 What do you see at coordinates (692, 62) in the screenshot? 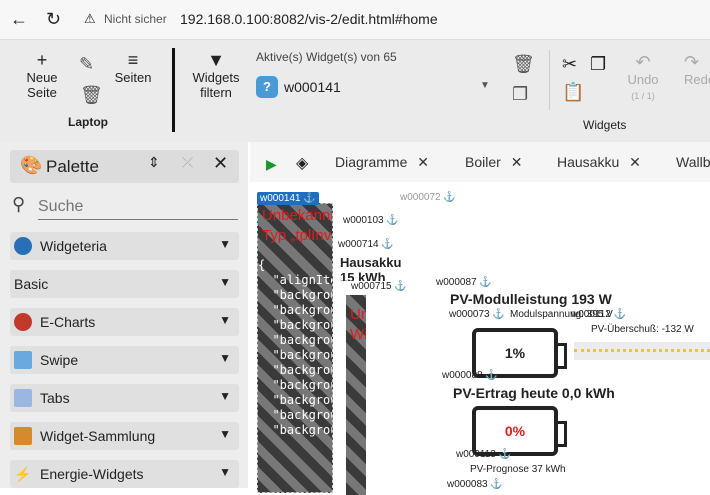
I see `redo-icon: ↷` at bounding box center [692, 62].